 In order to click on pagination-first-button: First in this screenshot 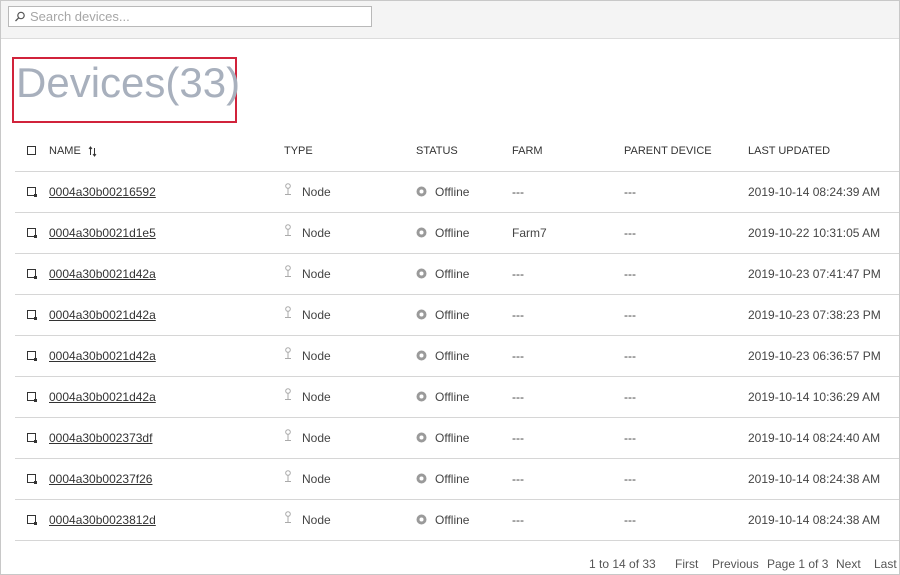, I will do `click(686, 564)`.